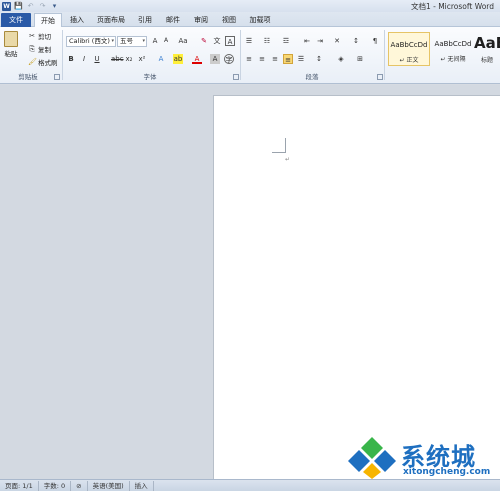  What do you see at coordinates (183, 41) in the screenshot?
I see `change-case-icon: Aa` at bounding box center [183, 41].